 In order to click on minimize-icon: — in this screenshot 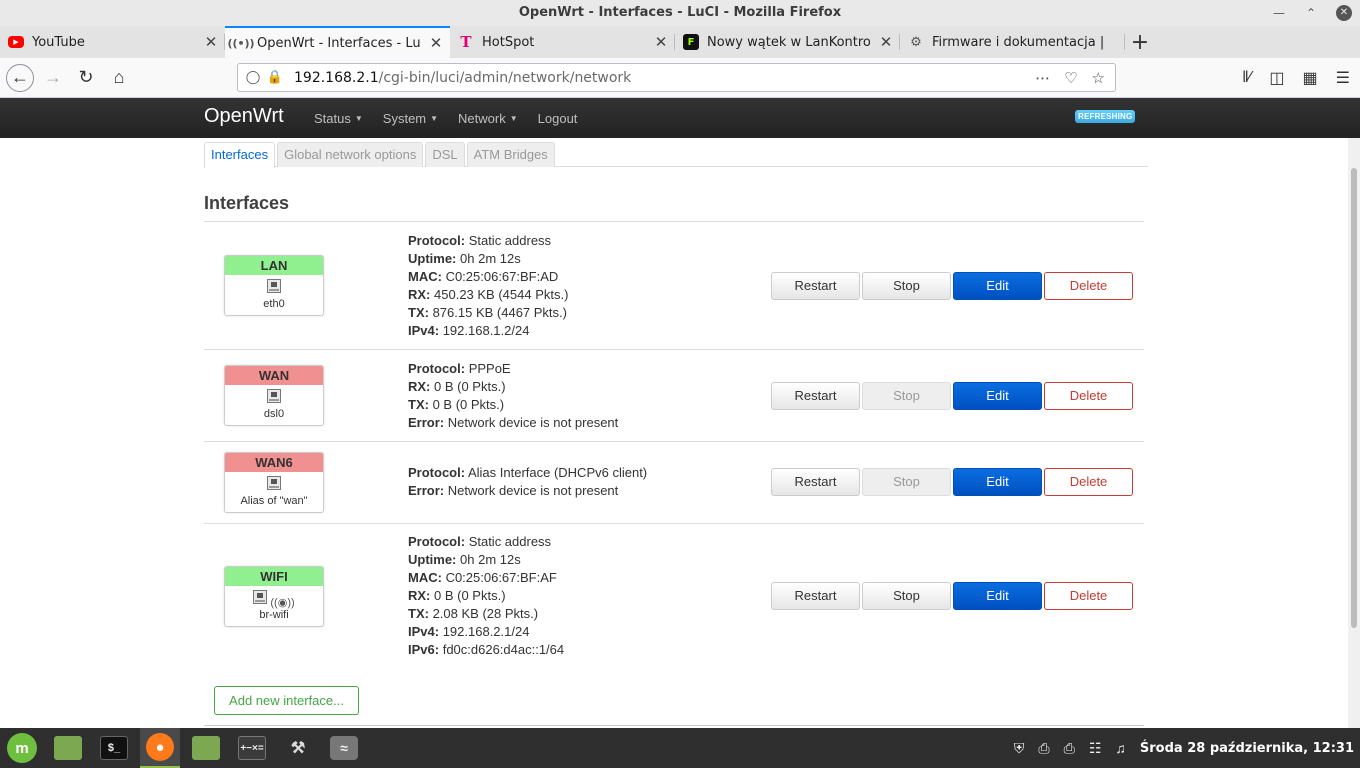, I will do `click(1279, 13)`.